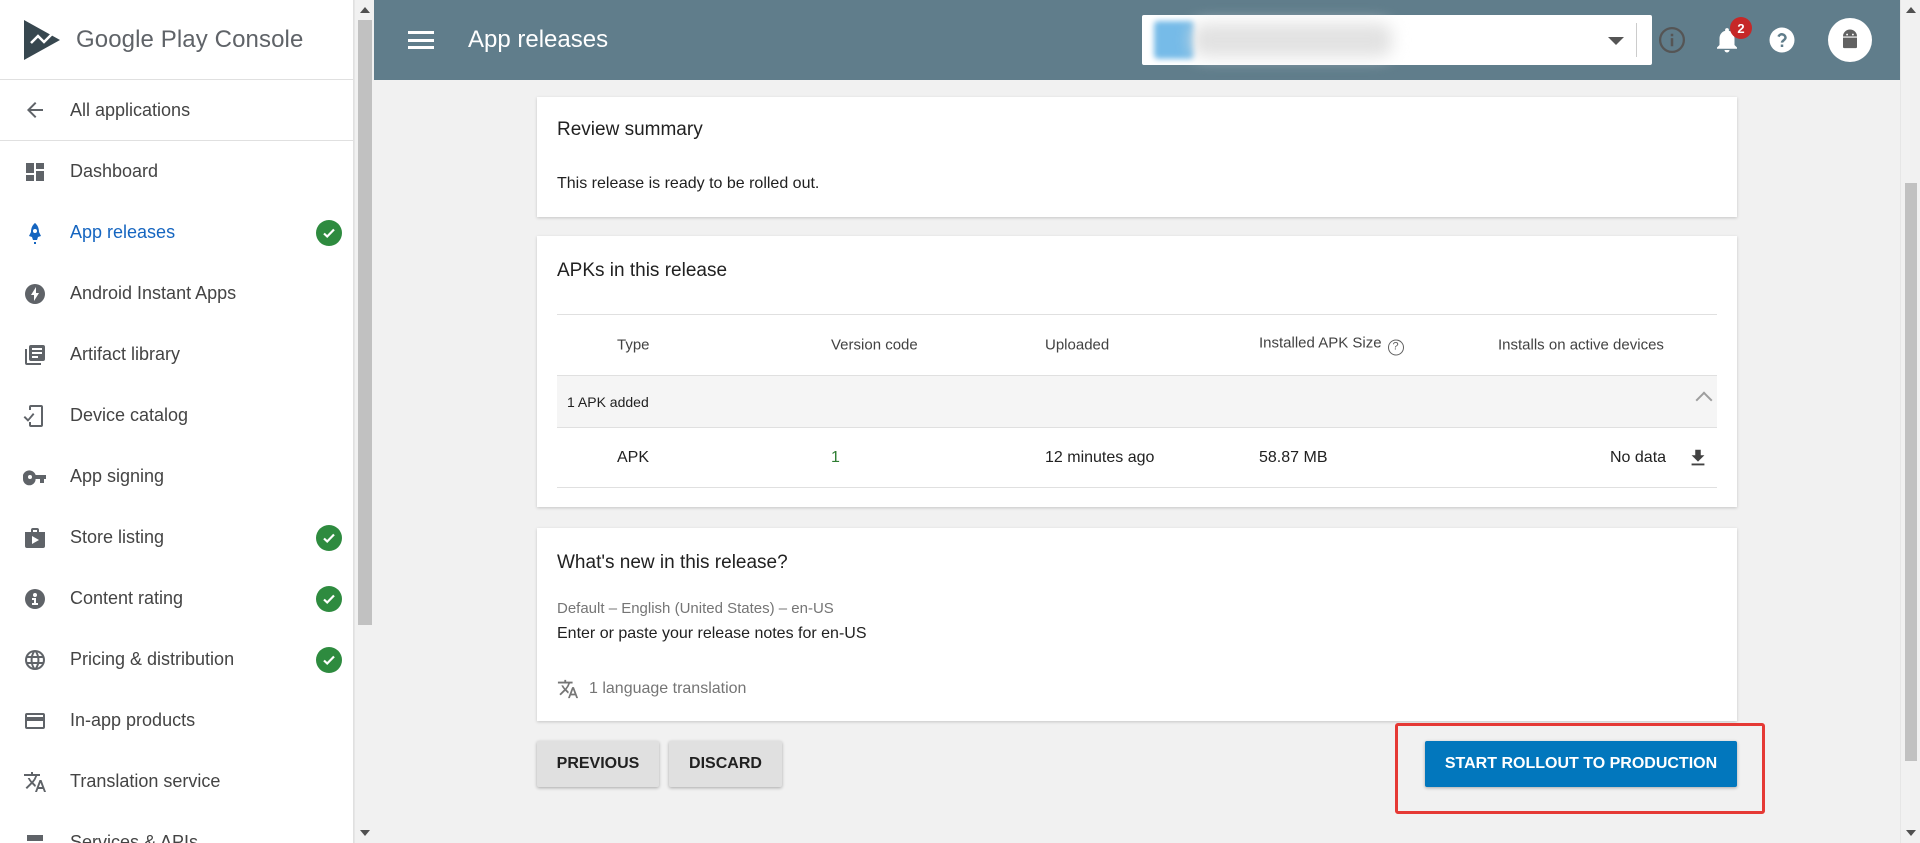  What do you see at coordinates (35, 660) in the screenshot?
I see `globe-icon` at bounding box center [35, 660].